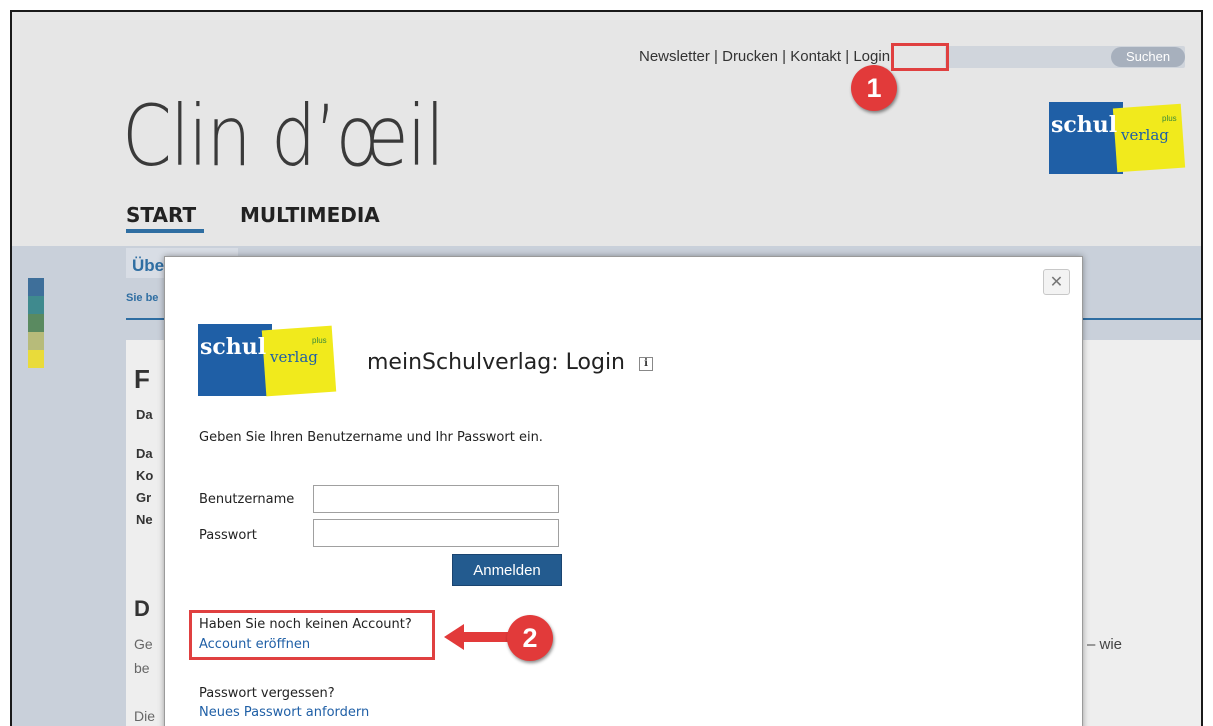  Describe the element at coordinates (269, 360) in the screenshot. I see `schulverlag-dialog-logo: schul verlag plus` at that location.